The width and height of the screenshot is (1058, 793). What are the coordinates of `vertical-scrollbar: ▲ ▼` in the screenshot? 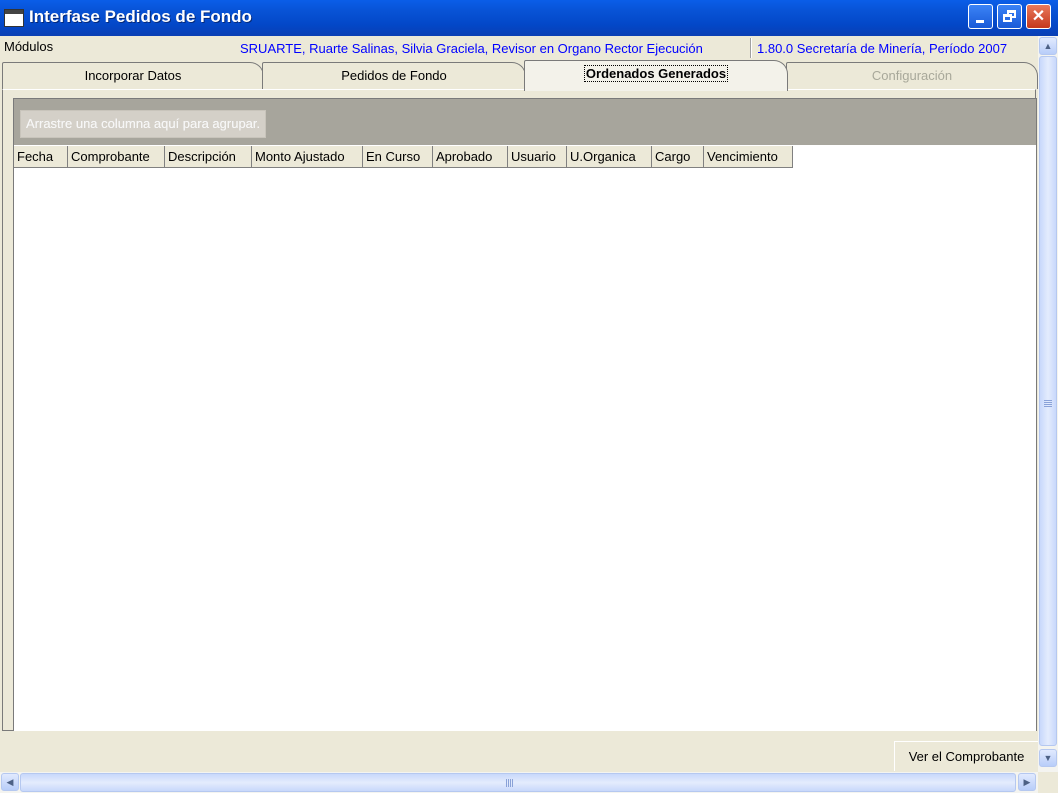 It's located at (1048, 404).